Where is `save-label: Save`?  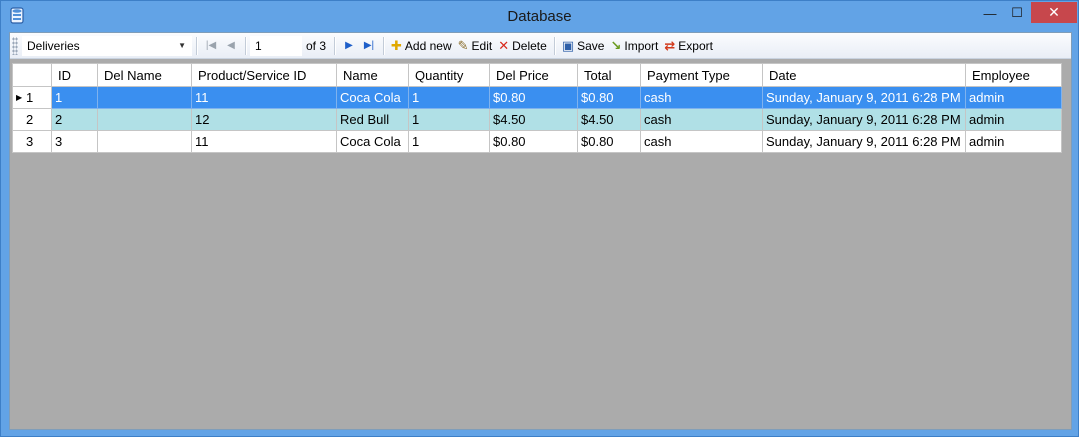
save-label: Save is located at coordinates (591, 45).